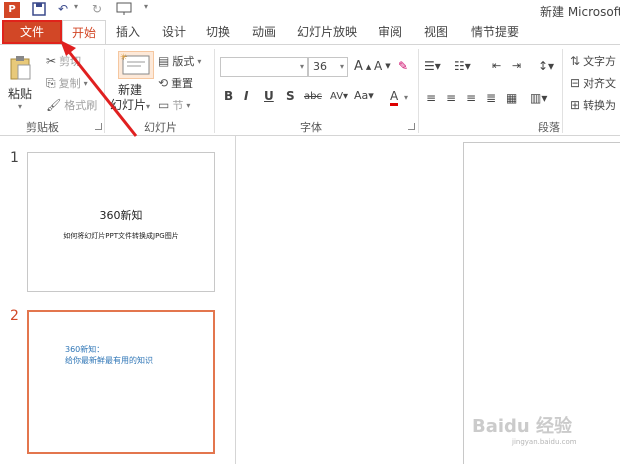 This screenshot has height=464, width=620. What do you see at coordinates (39, 10) in the screenshot?
I see `save-icon` at bounding box center [39, 10].